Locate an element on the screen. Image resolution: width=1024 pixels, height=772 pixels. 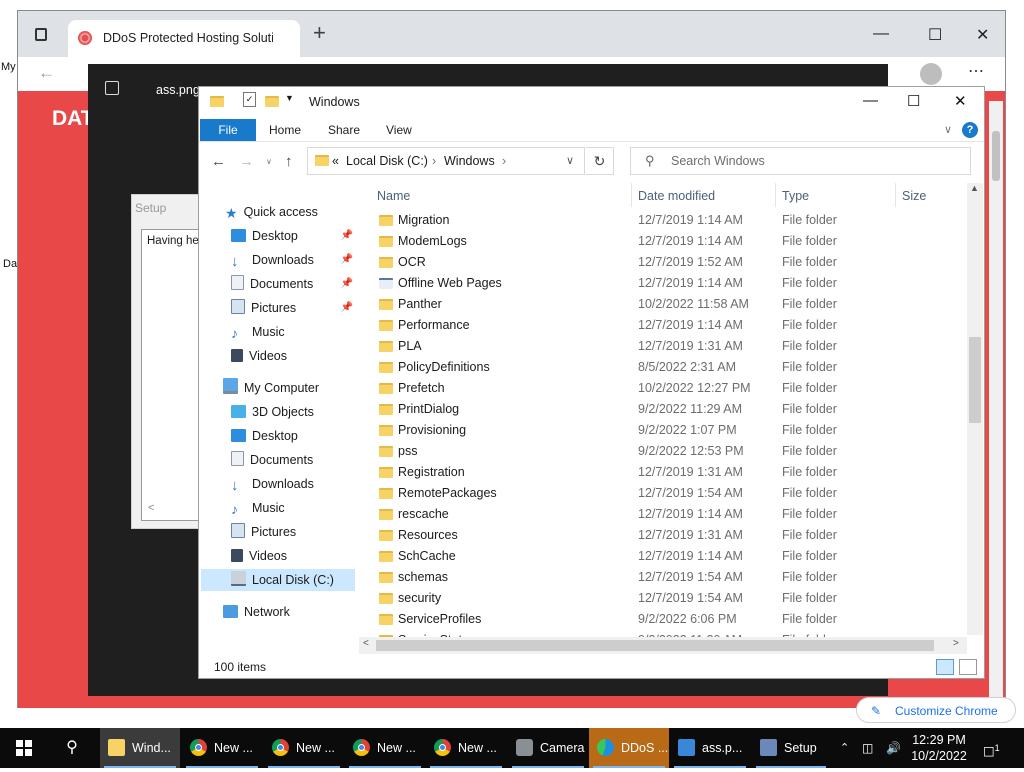
column-header-date: Date modified is located at coordinates (676, 196).